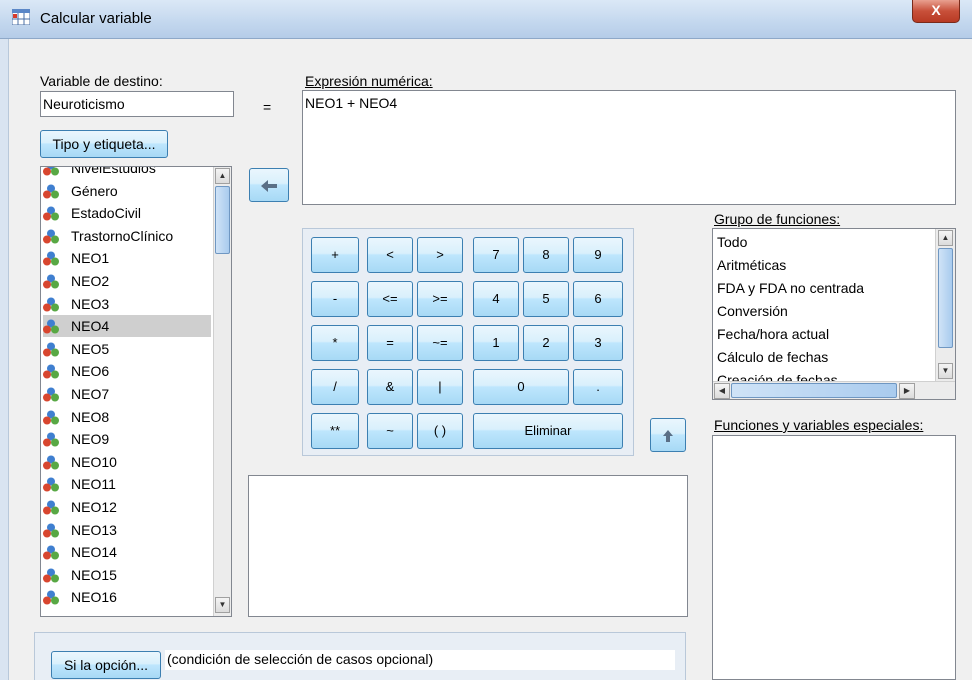 Image resolution: width=972 pixels, height=680 pixels. I want to click on key-7: 7, so click(496, 255).